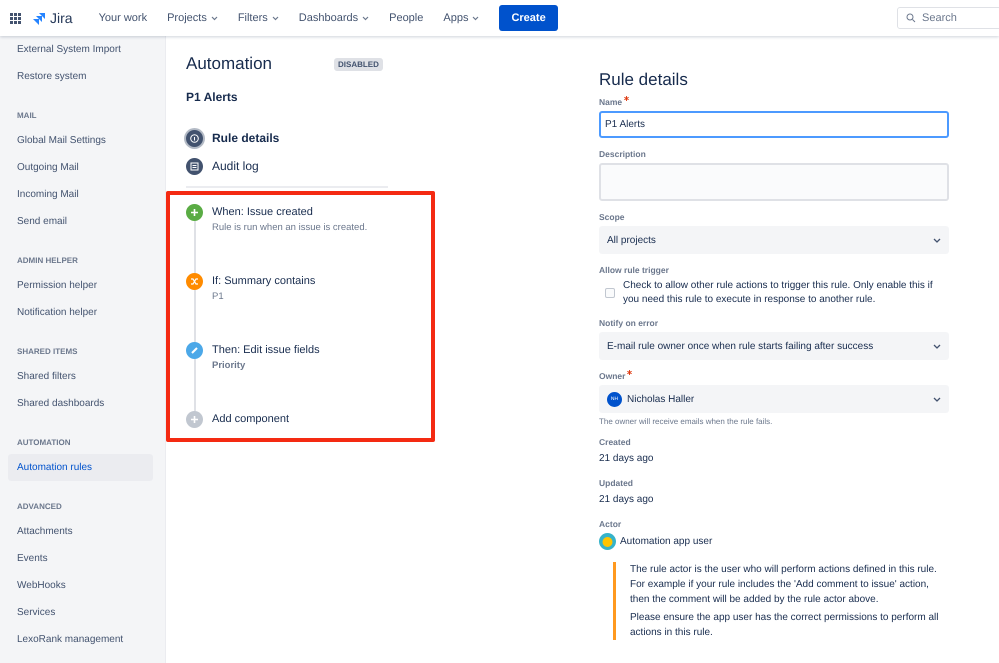 The image size is (999, 663). I want to click on sidebar-item: Events, so click(80, 558).